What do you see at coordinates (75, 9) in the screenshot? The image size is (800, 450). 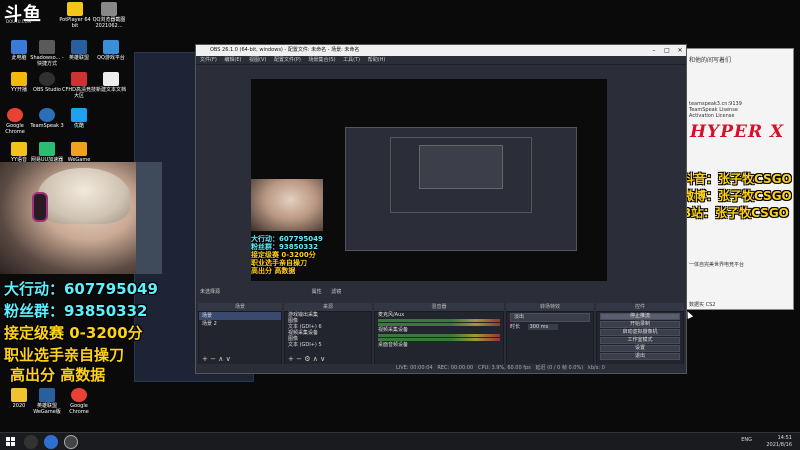 I see `player-icon` at bounding box center [75, 9].